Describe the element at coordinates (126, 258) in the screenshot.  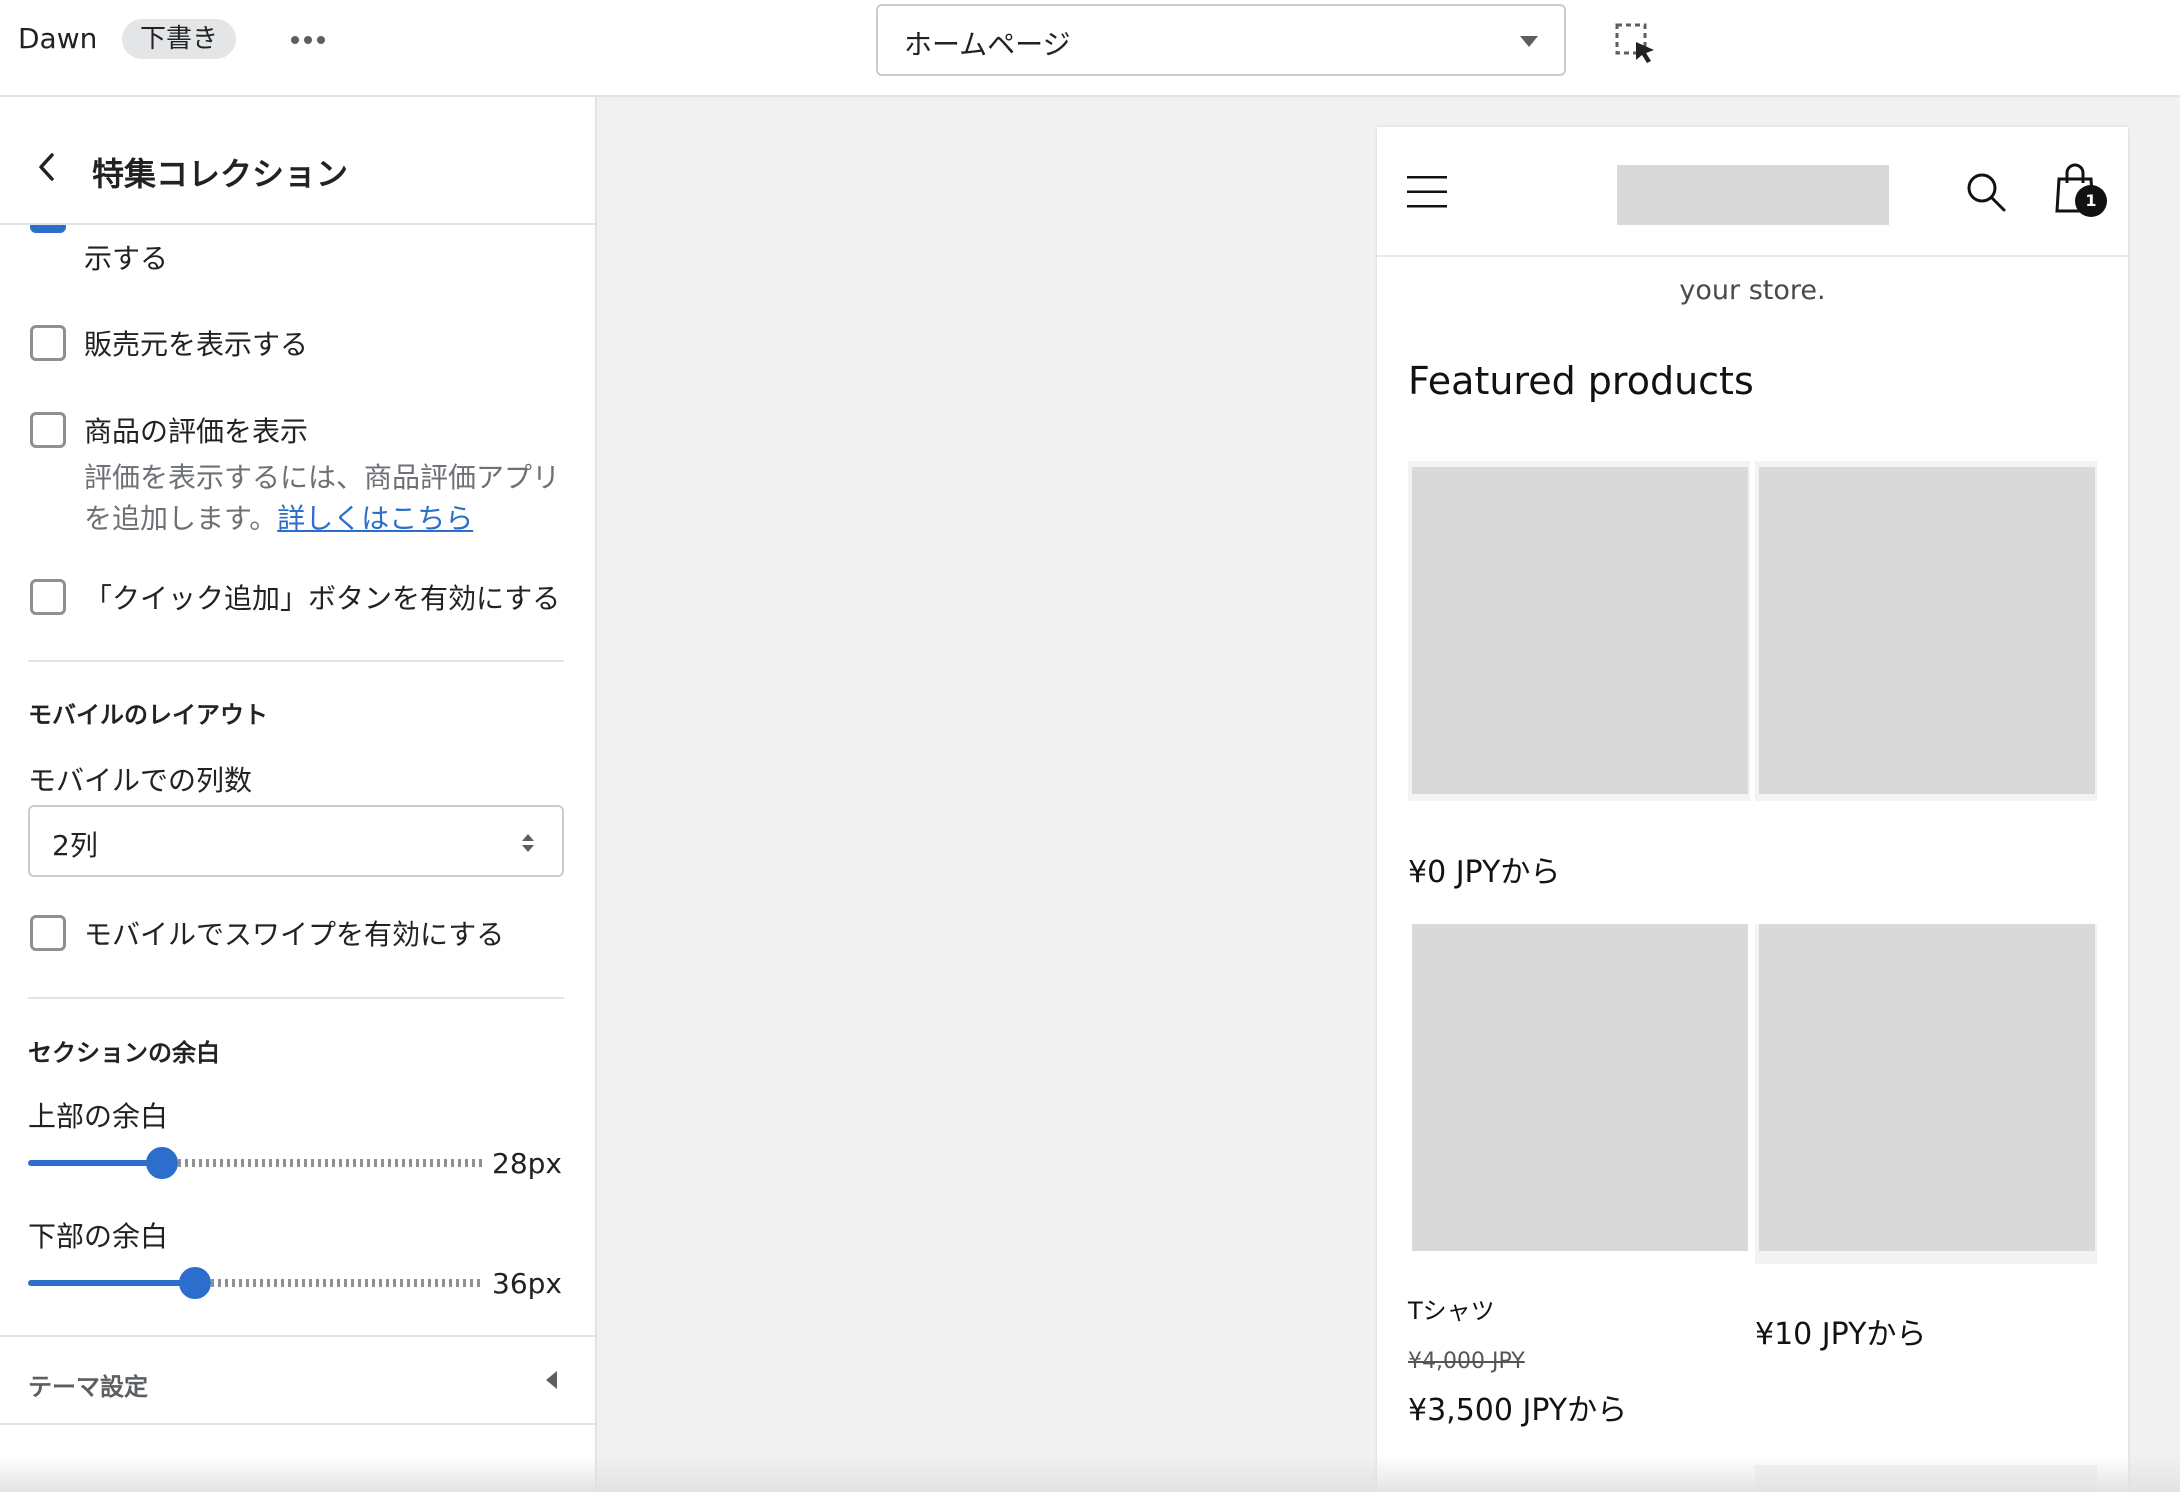
I see `checkbox-label-partial: 示する` at that location.